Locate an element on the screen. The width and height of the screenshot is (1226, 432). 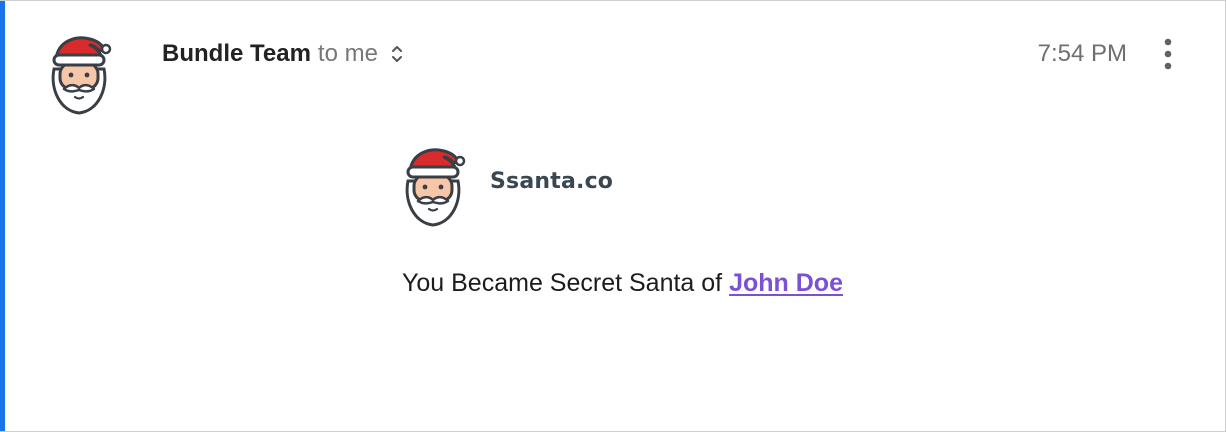
more-options-button is located at coordinates (1168, 54).